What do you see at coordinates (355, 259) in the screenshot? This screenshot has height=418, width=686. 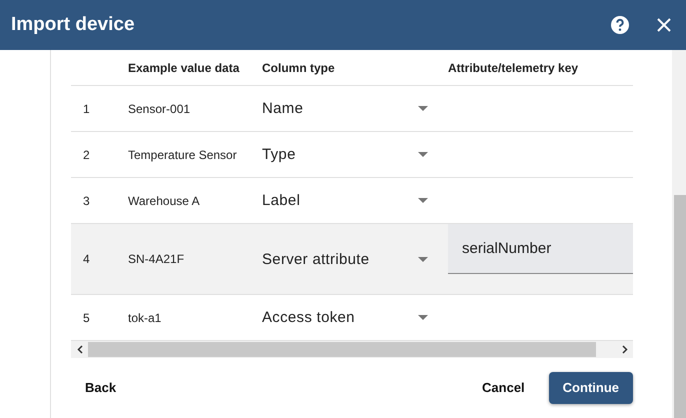 I see `column-type-select: Server attribute` at bounding box center [355, 259].